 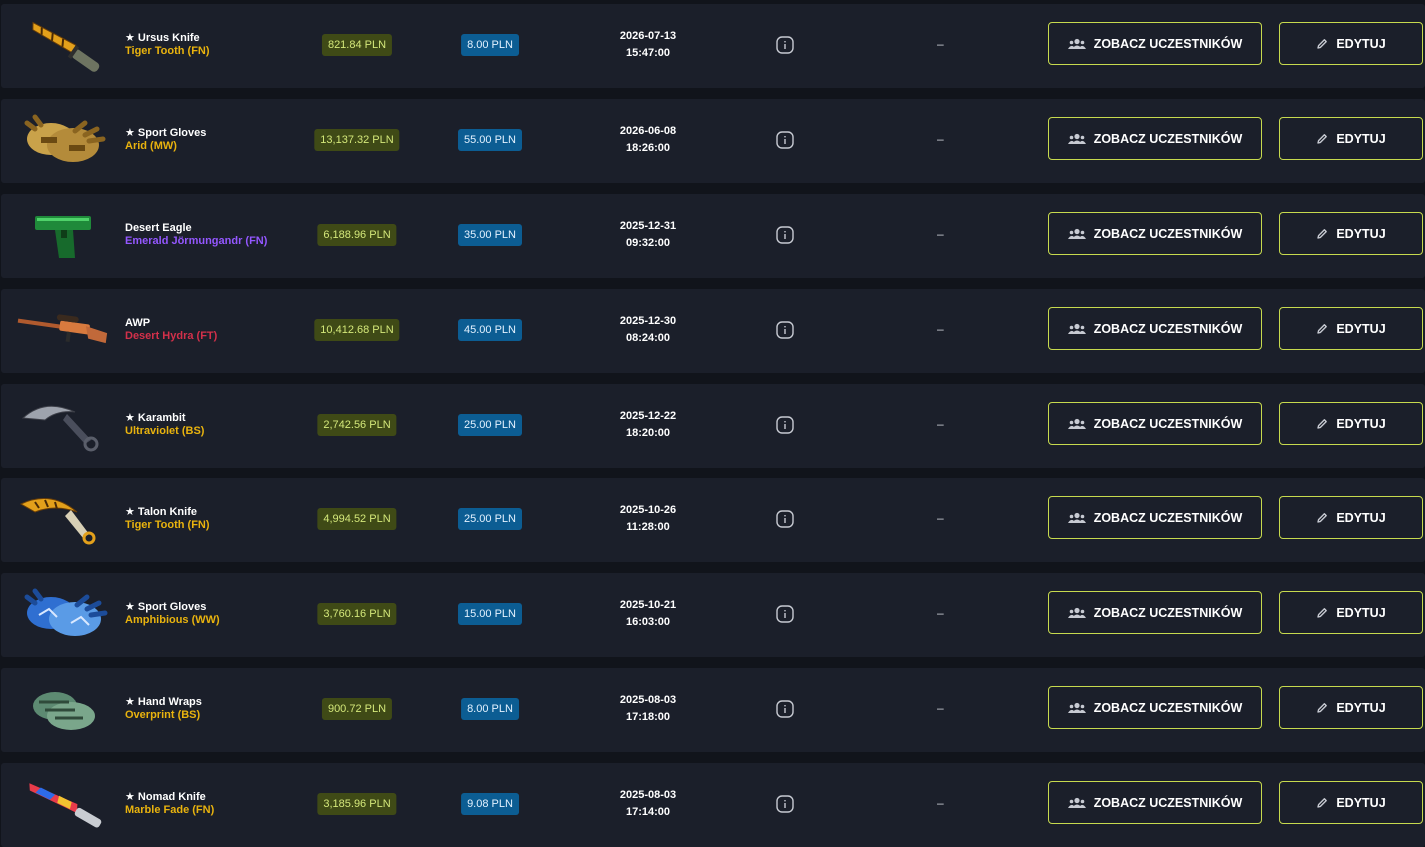 What do you see at coordinates (172, 620) in the screenshot?
I see `item-skin: Amphibious (WW)` at bounding box center [172, 620].